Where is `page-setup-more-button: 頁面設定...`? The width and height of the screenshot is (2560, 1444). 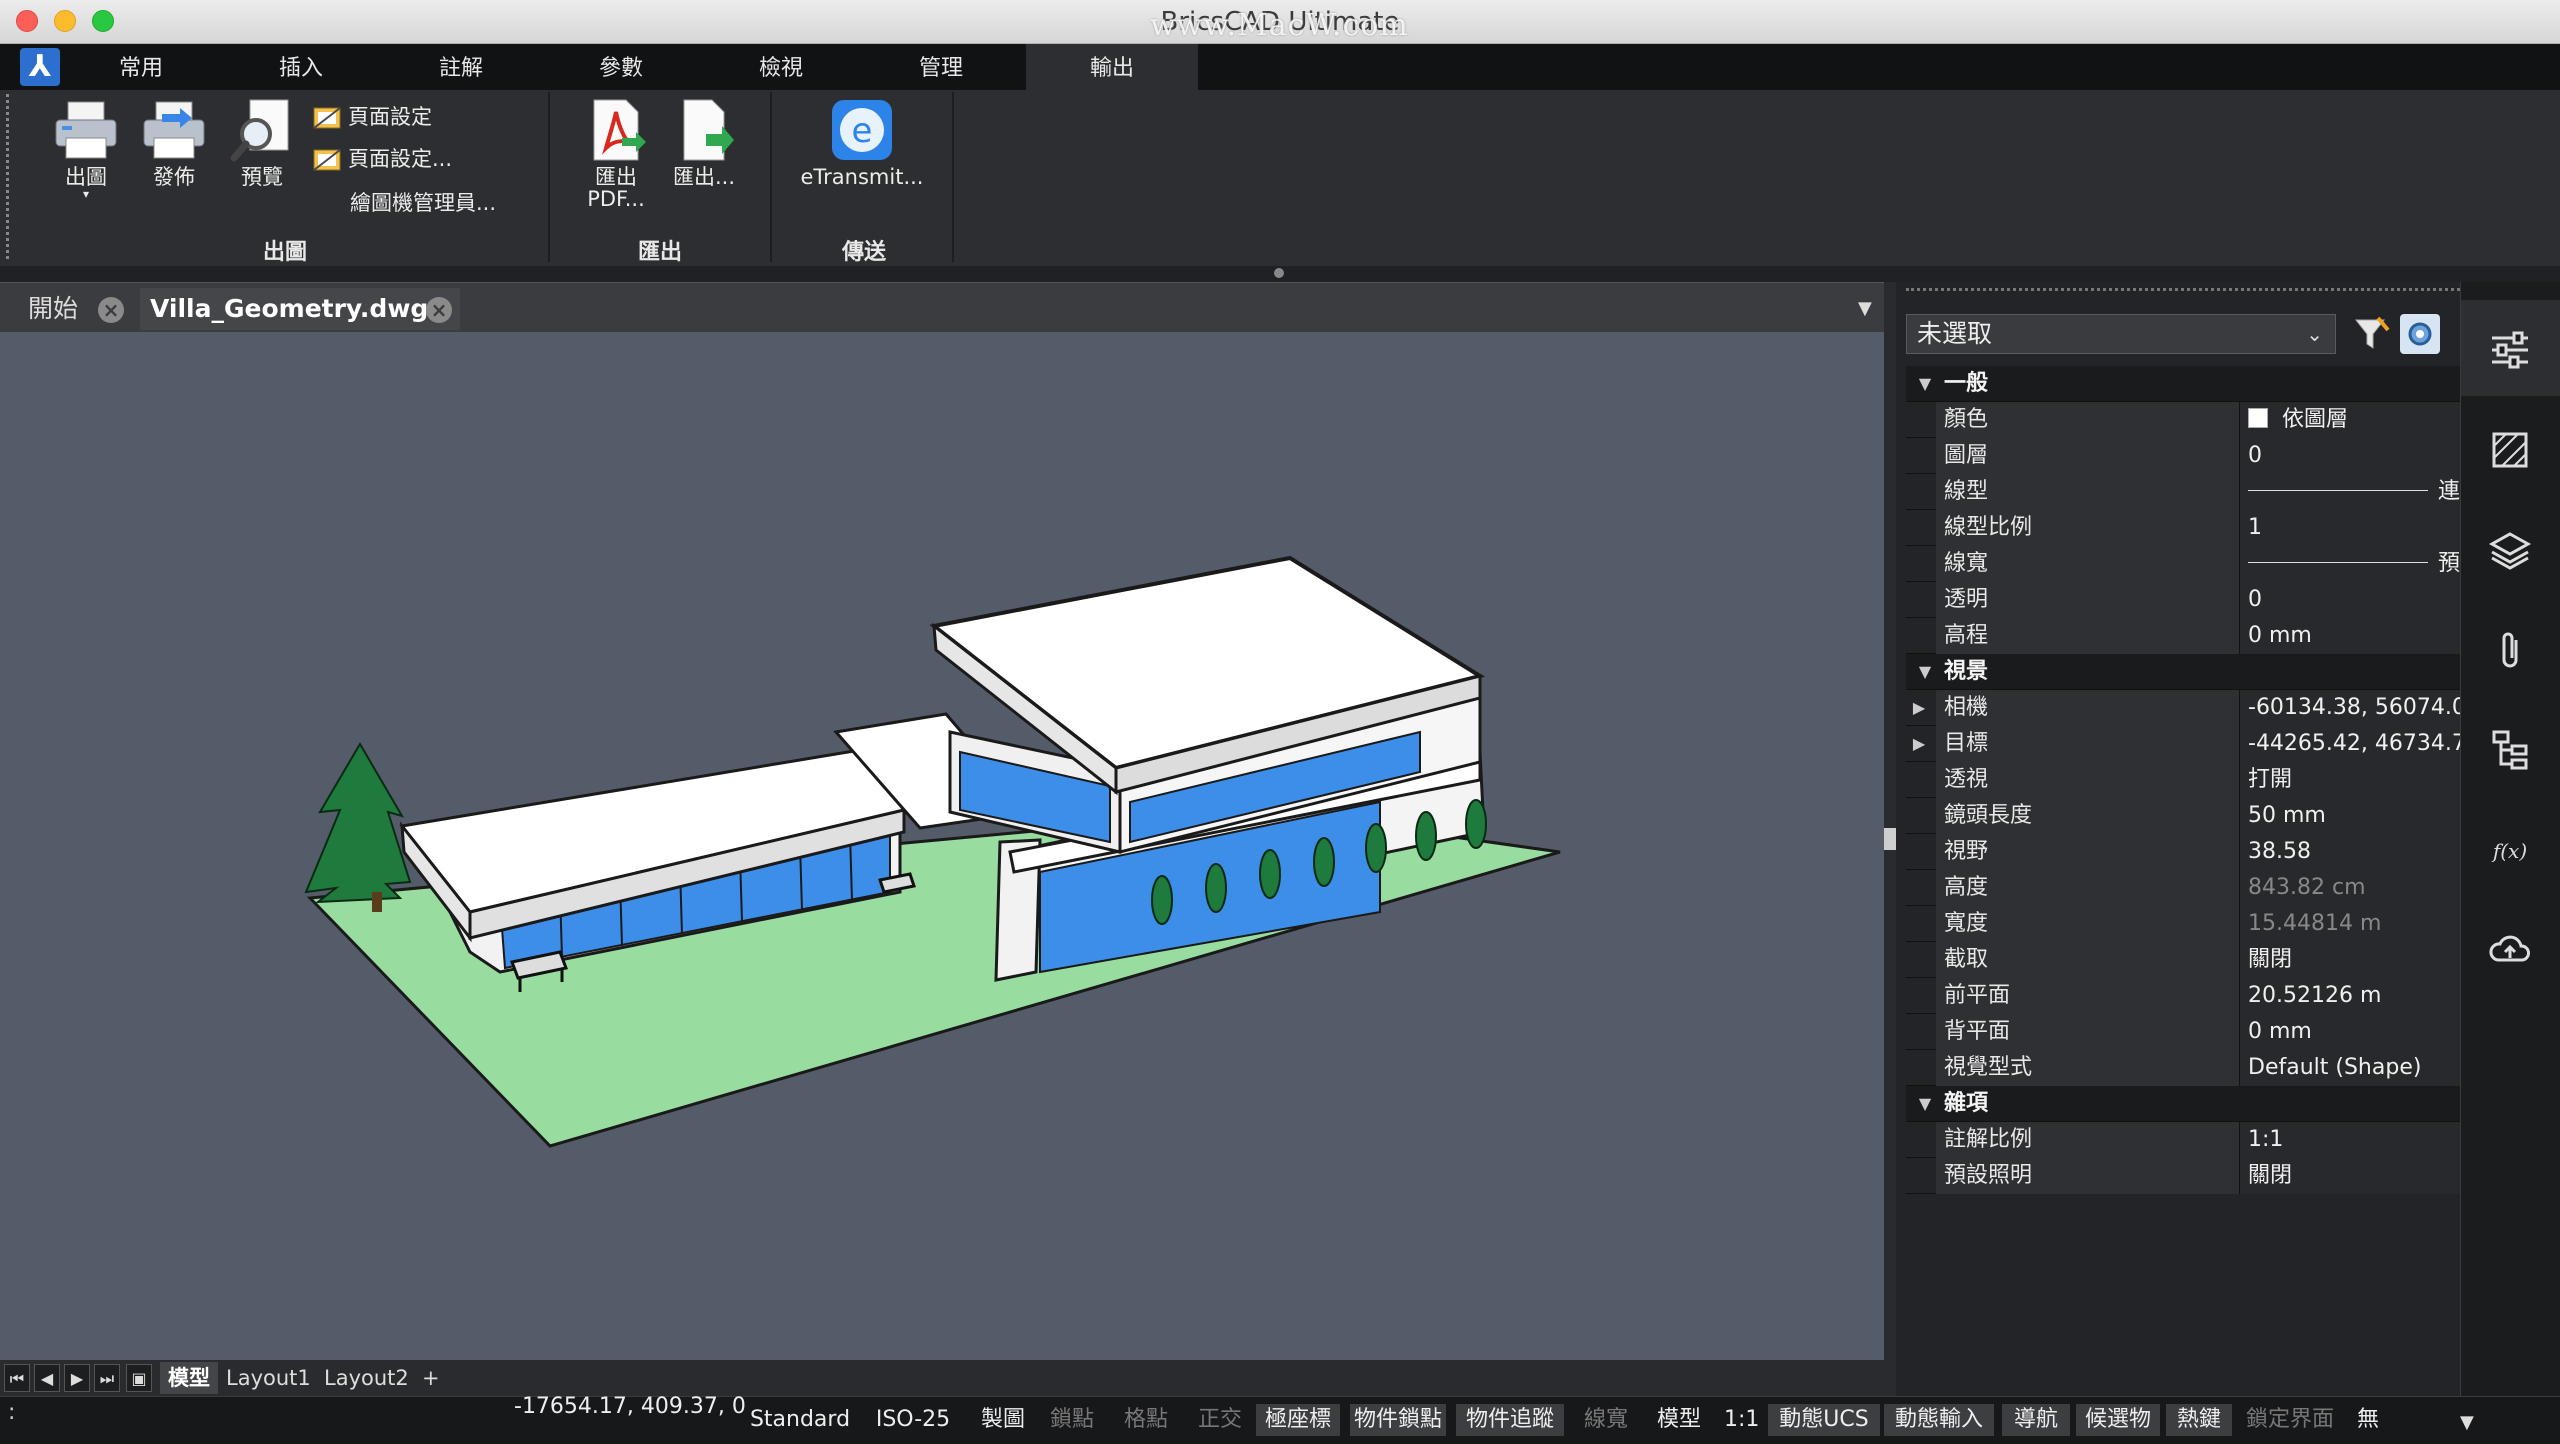
page-setup-more-button: 頁面設定... is located at coordinates (382, 159).